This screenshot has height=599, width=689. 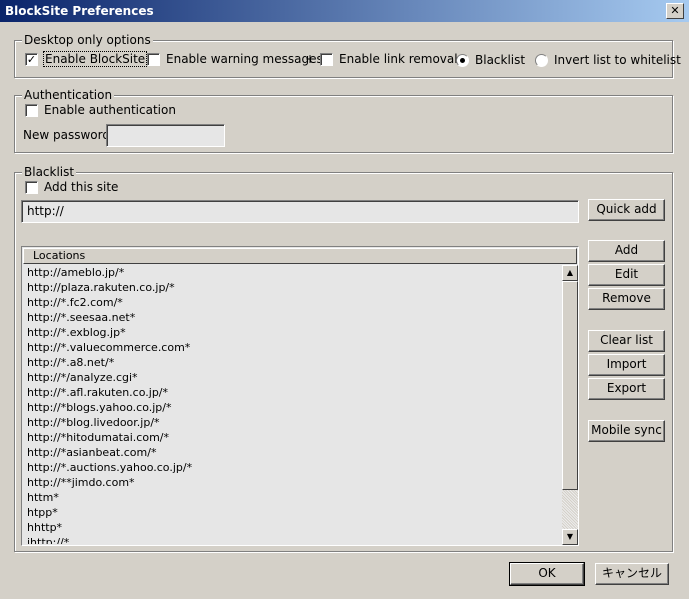 I want to click on cancel-button: キャンセル, so click(x=632, y=574).